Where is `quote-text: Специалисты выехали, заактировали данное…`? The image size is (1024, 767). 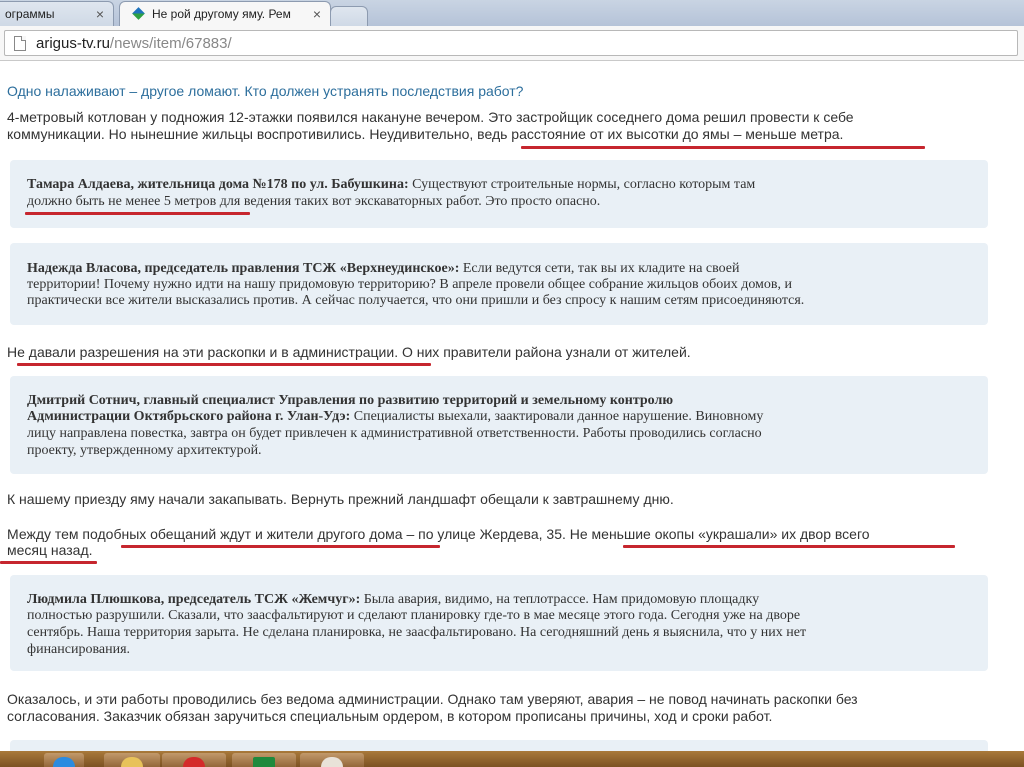 quote-text: Специалисты выехали, заактировали данное… is located at coordinates (557, 416).